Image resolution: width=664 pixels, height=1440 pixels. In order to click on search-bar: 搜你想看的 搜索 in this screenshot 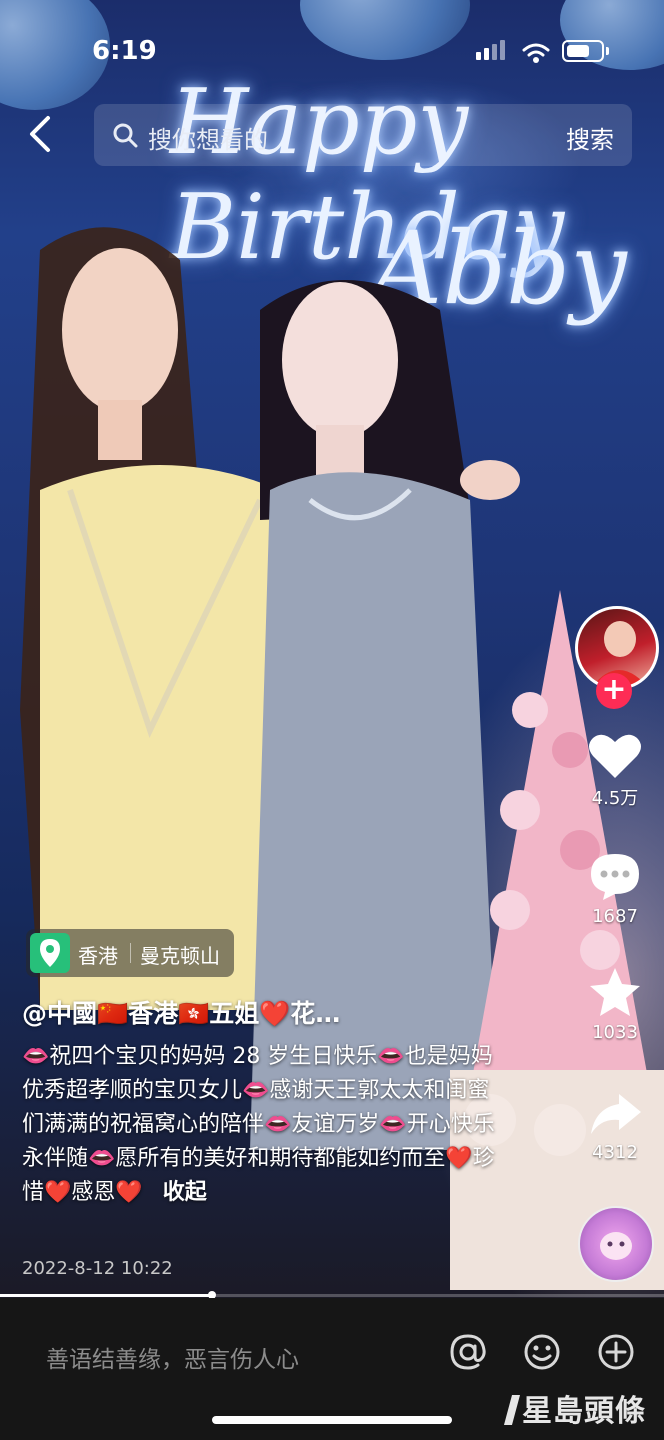, I will do `click(363, 135)`.